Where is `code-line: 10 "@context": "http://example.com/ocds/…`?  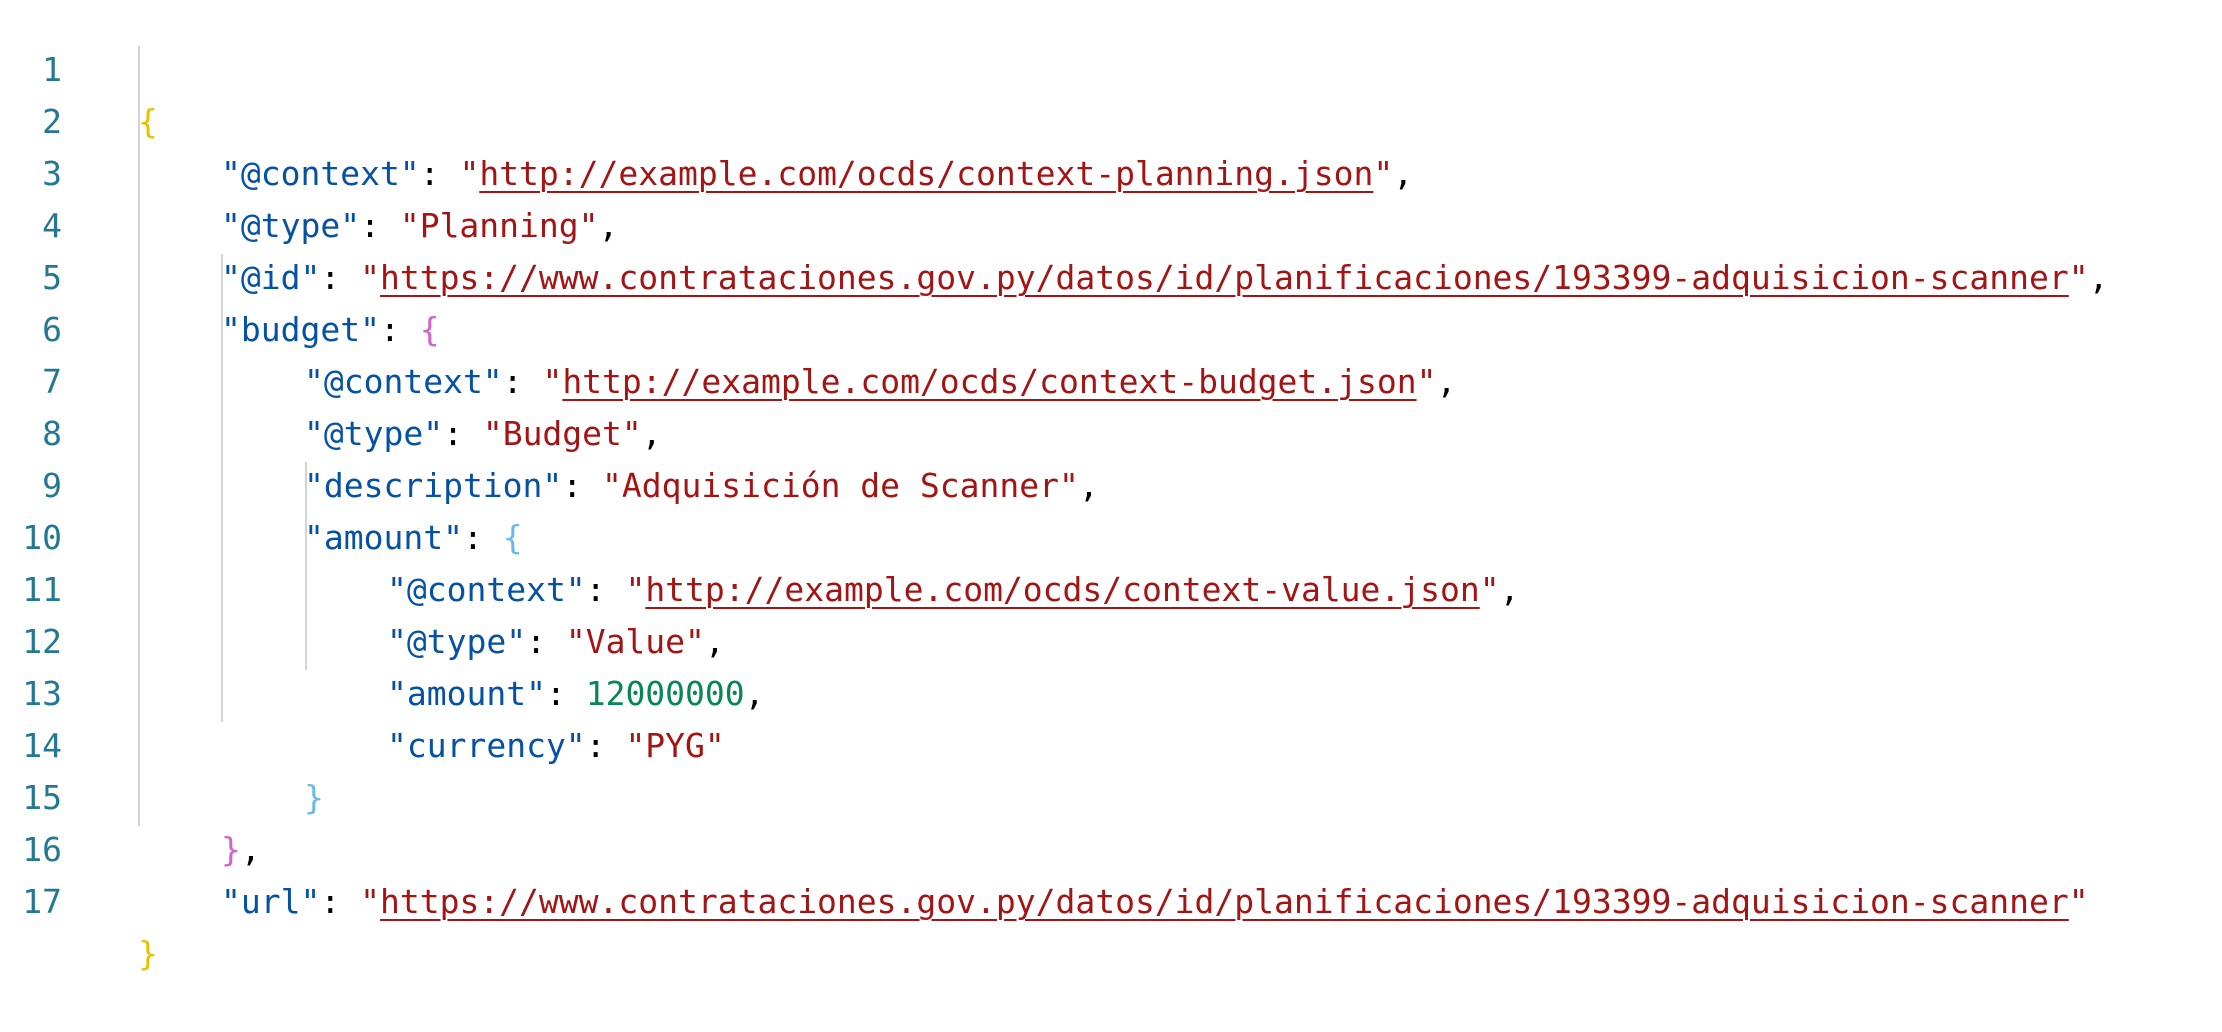 code-line: 10 "@context": "http://example.com/ocds/… is located at coordinates (1111, 534).